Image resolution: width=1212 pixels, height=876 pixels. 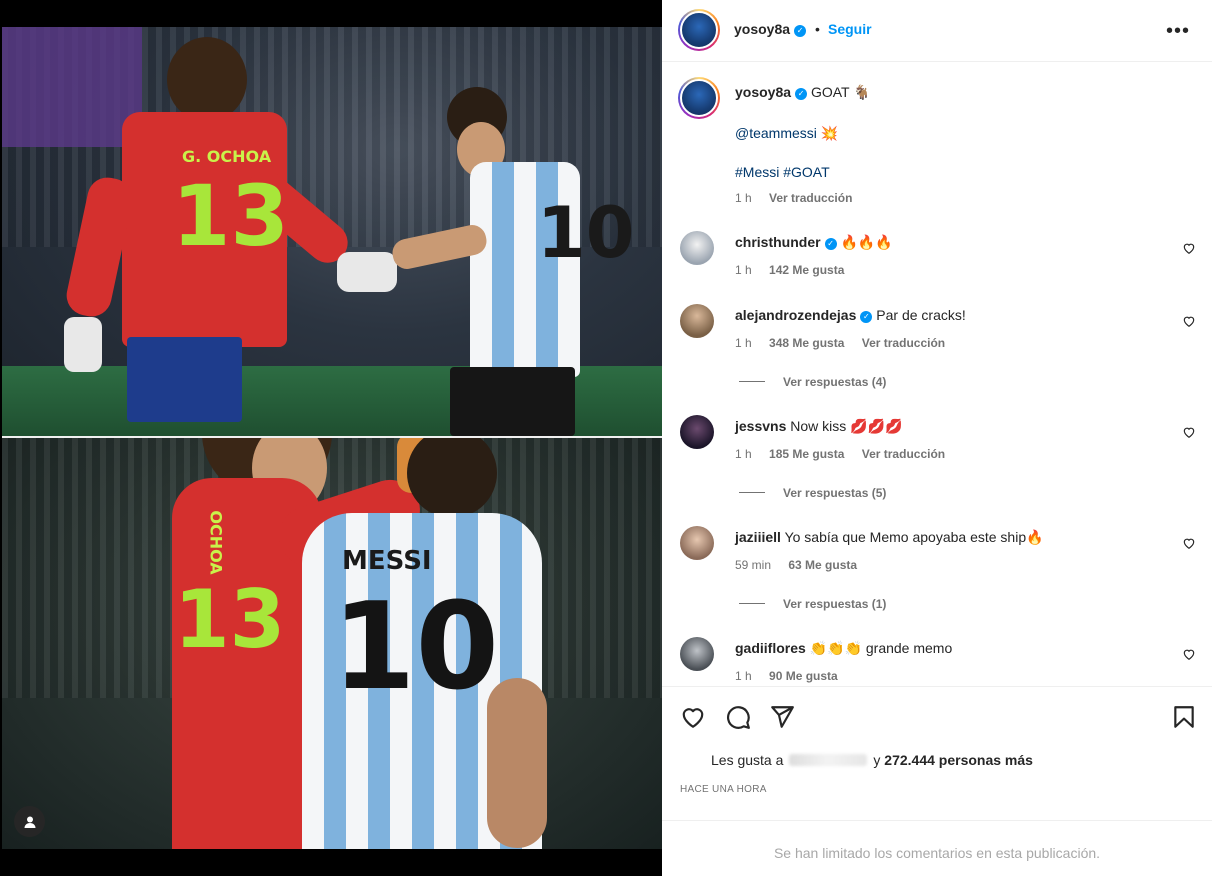 I want to click on comment-text: Par de cracks!, so click(x=921, y=315).